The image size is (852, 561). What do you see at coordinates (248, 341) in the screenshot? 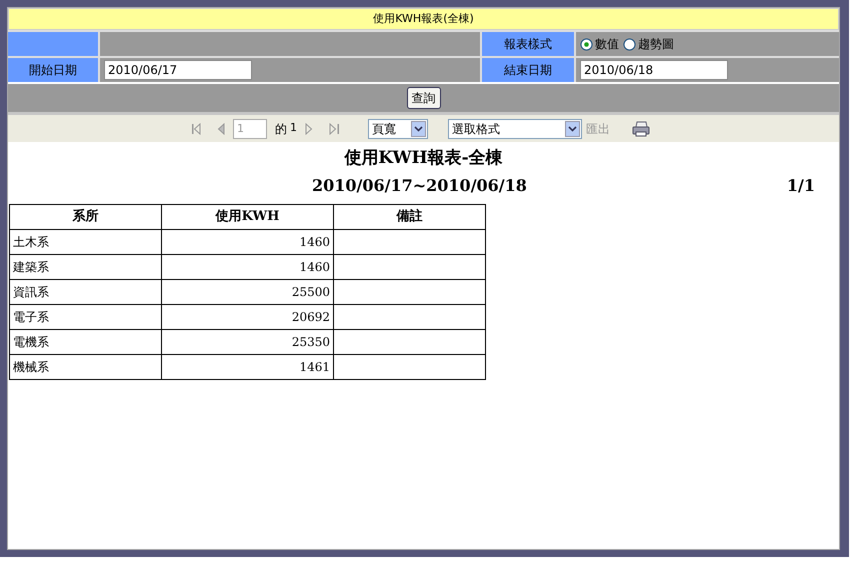
I see `table-cell: 25350` at bounding box center [248, 341].